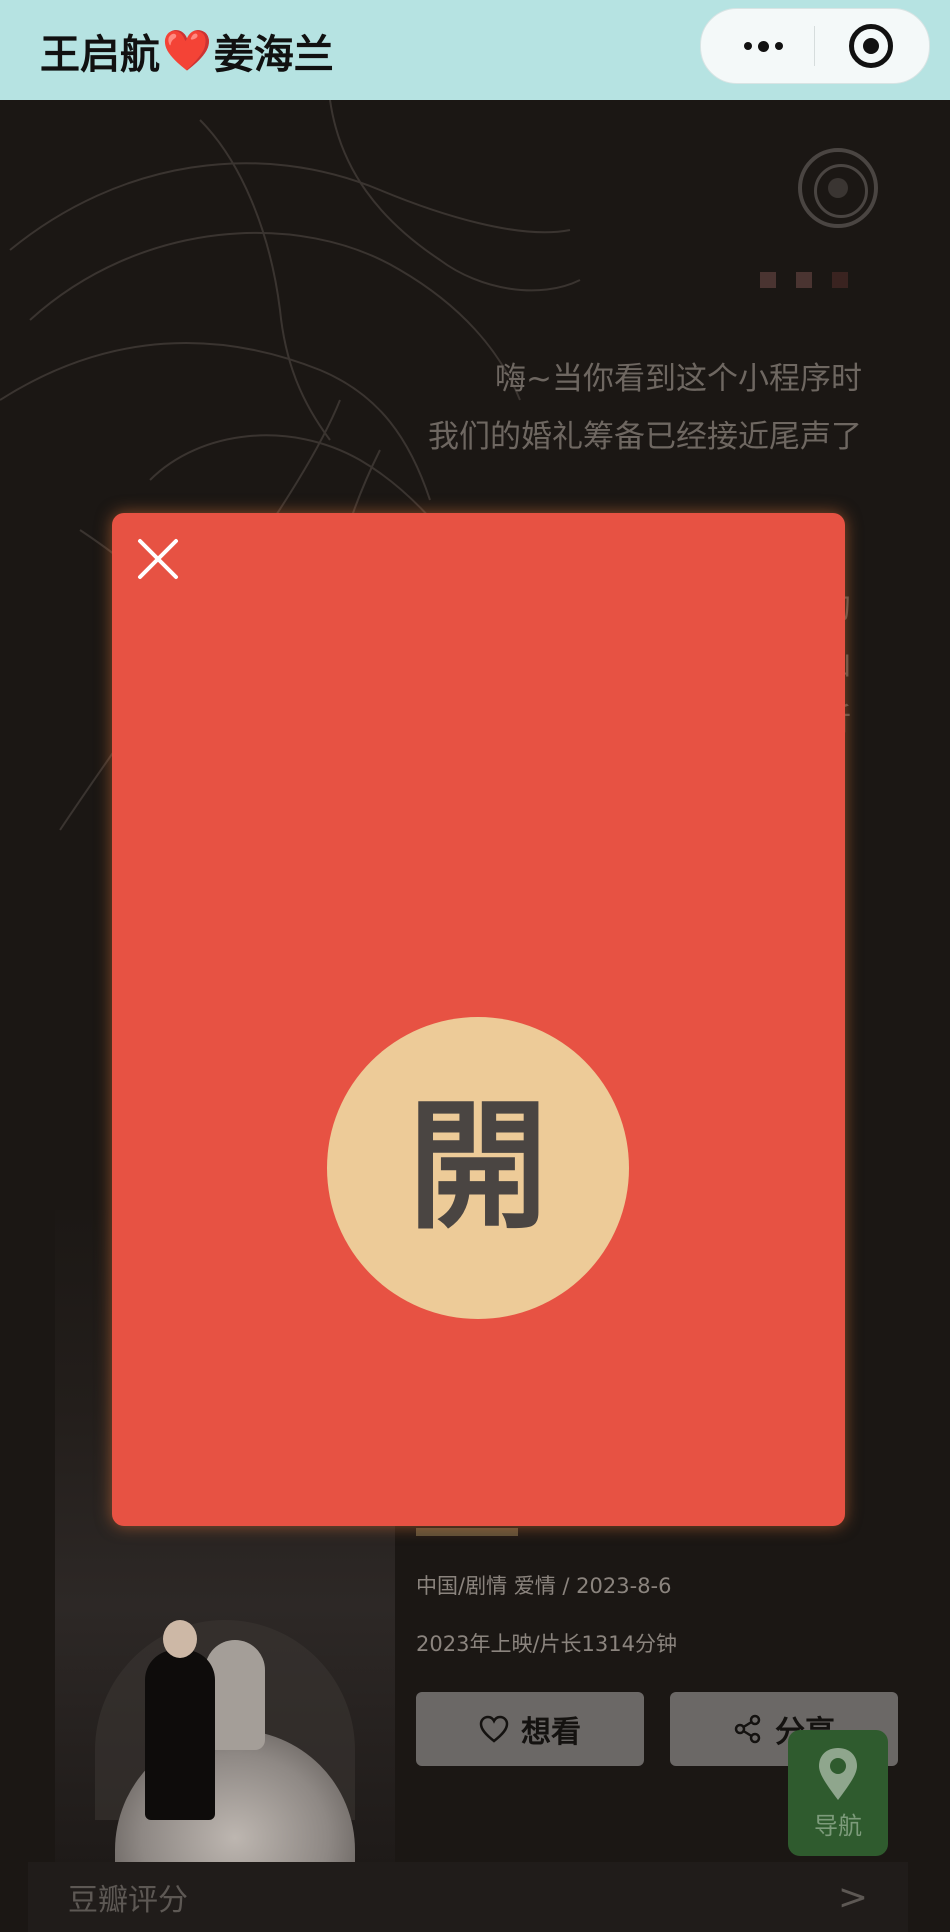  I want to click on share-icon, so click(747, 1729).